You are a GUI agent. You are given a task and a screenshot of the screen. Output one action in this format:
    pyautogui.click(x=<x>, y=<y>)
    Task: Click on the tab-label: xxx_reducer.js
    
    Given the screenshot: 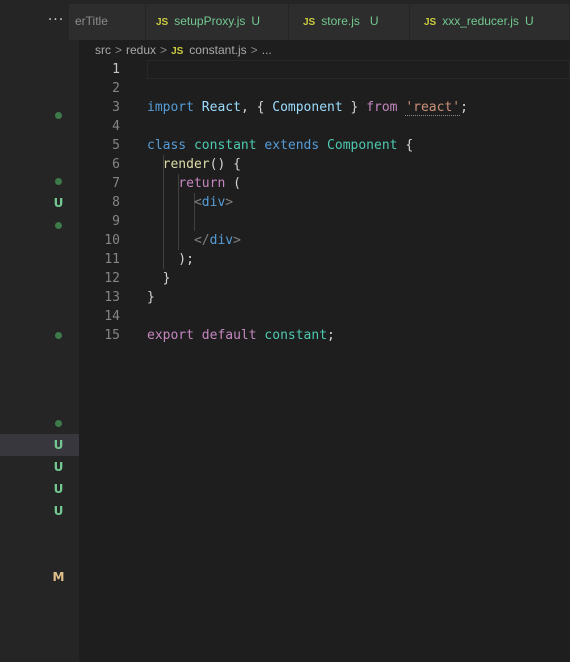 What is the action you would take?
    pyautogui.click(x=480, y=21)
    